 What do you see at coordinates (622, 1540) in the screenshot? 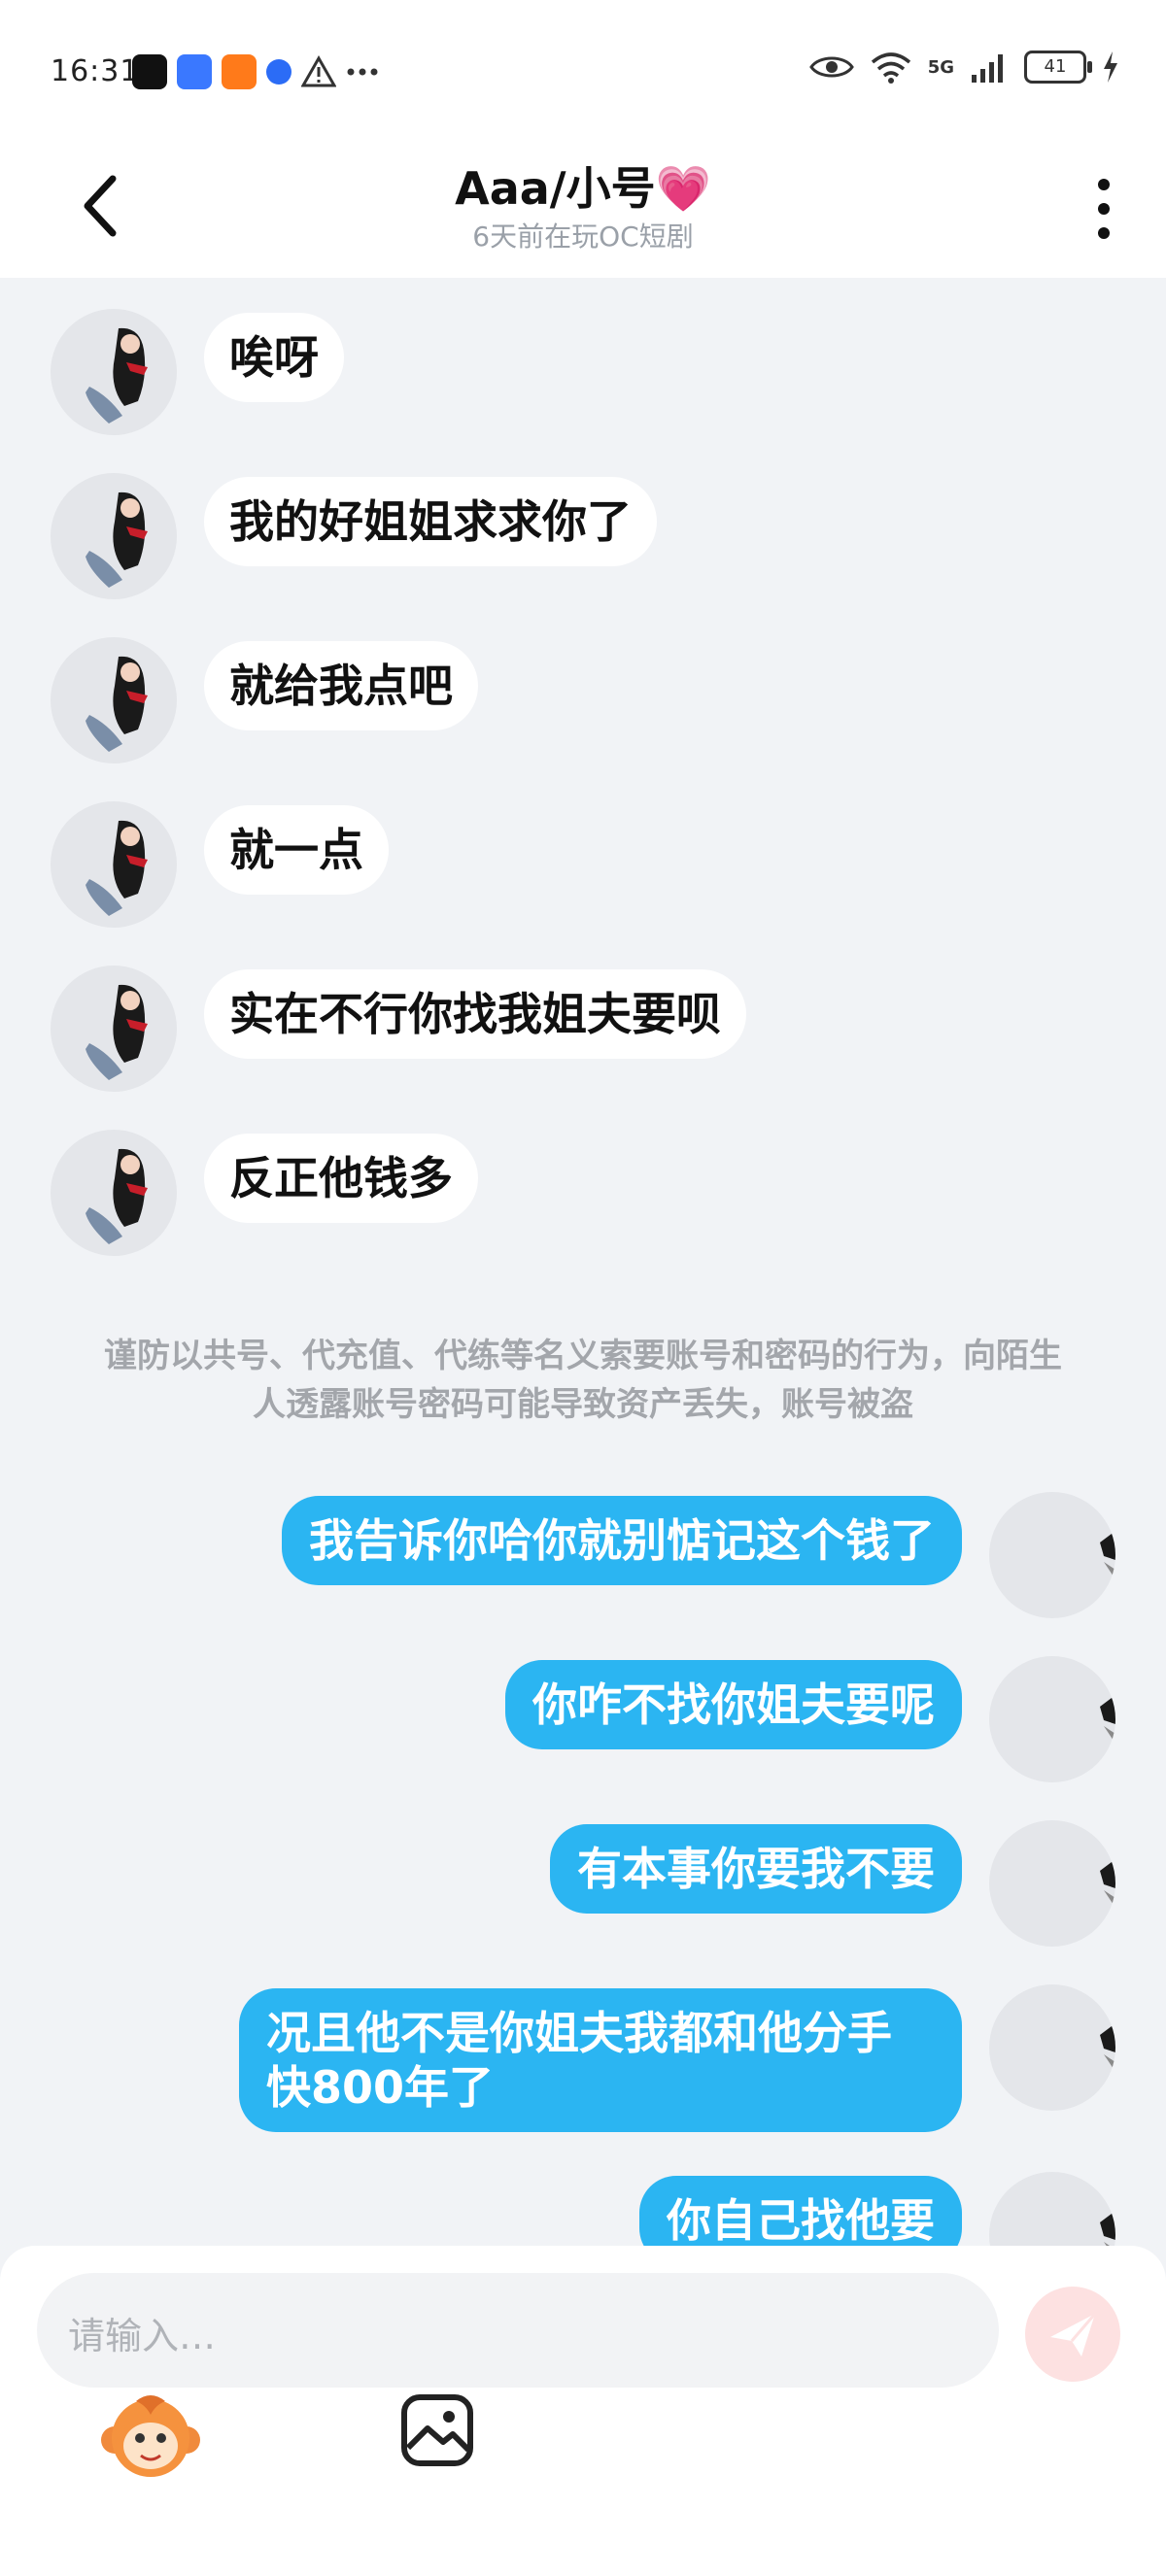
I see `message-bubble: 我告诉你哈你就别惦记这个钱了` at bounding box center [622, 1540].